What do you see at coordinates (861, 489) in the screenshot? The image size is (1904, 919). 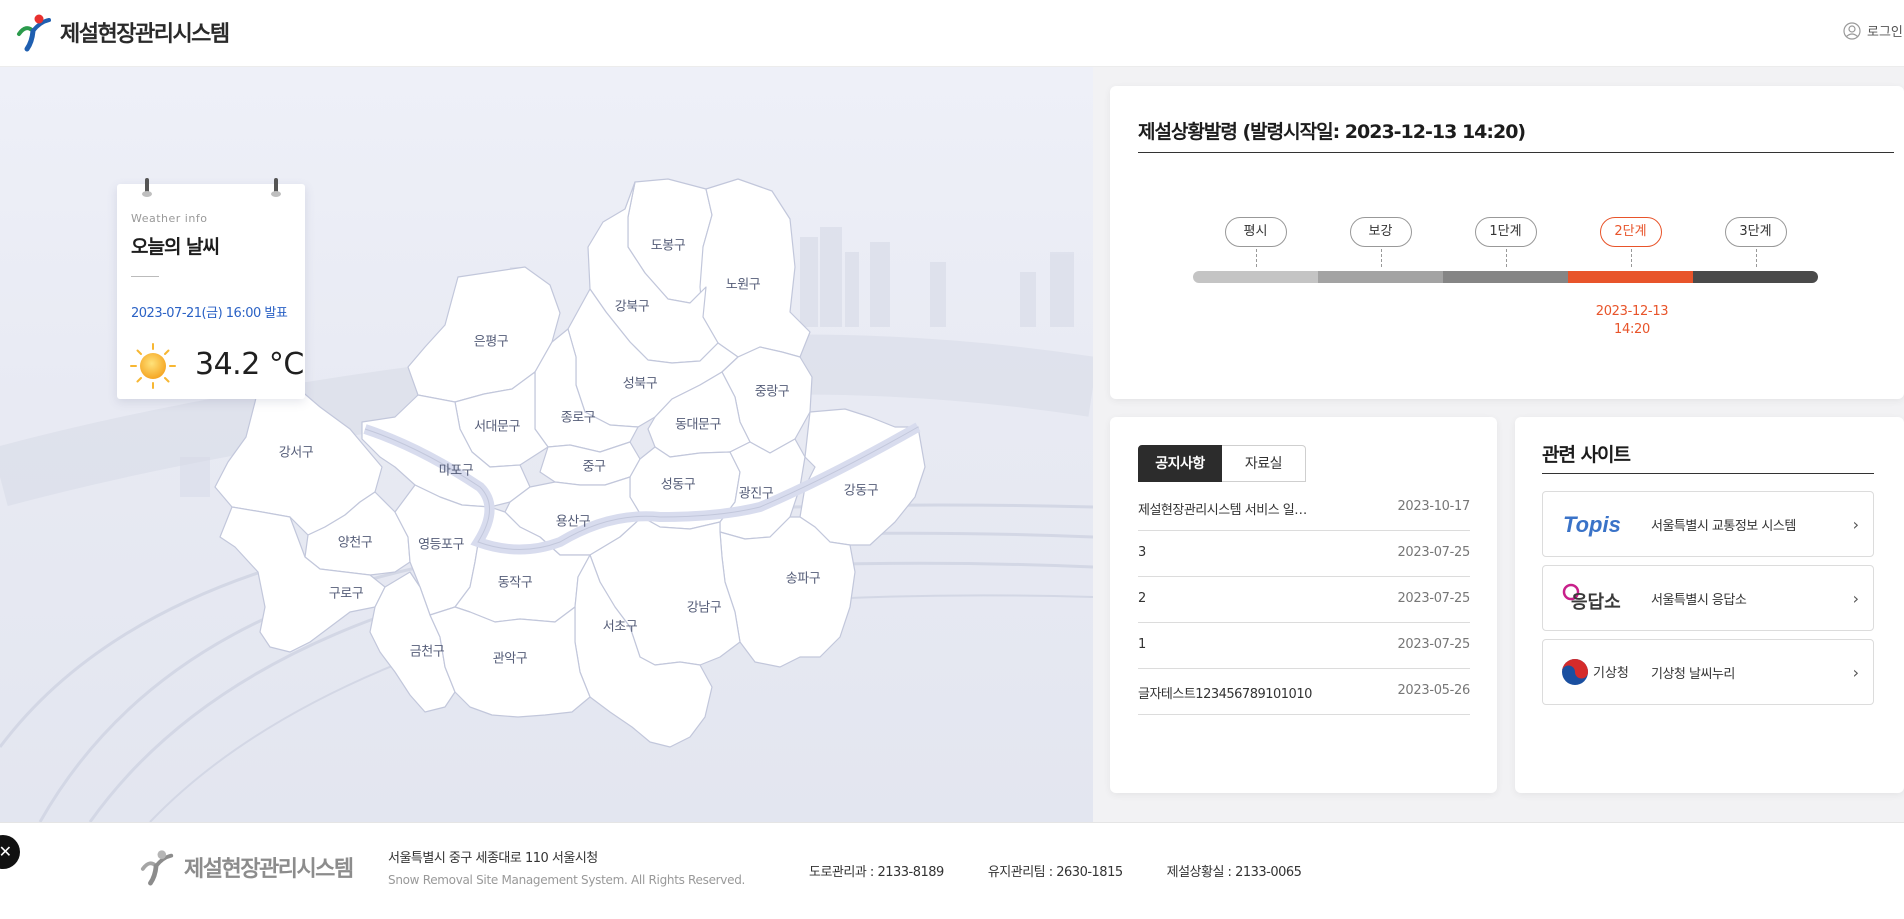 I see `district-label: 강동구` at bounding box center [861, 489].